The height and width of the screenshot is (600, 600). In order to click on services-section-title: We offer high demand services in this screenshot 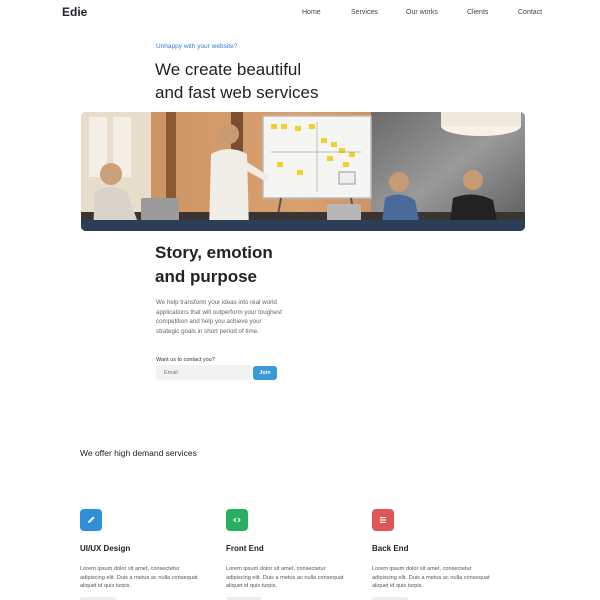, I will do `click(138, 453)`.